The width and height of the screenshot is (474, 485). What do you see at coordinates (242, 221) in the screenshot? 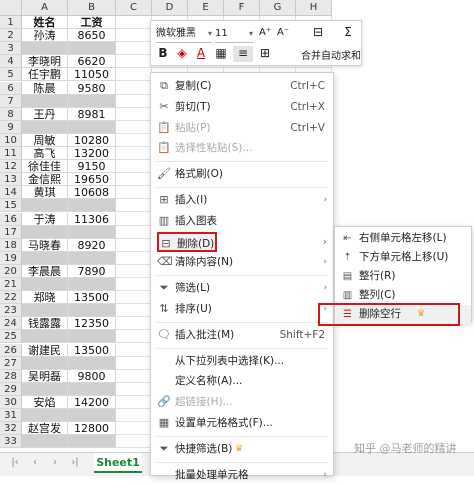
I see `menu-item: ▥ 插入图表` at bounding box center [242, 221].